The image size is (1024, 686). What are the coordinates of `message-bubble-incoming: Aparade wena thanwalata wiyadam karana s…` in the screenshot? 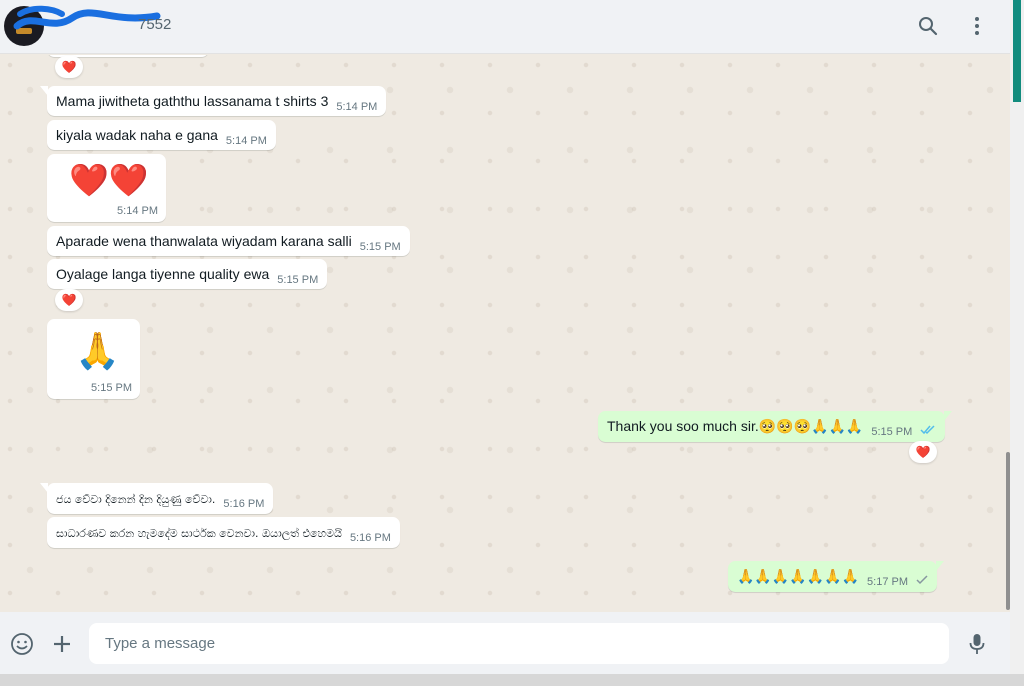 It's located at (228, 241).